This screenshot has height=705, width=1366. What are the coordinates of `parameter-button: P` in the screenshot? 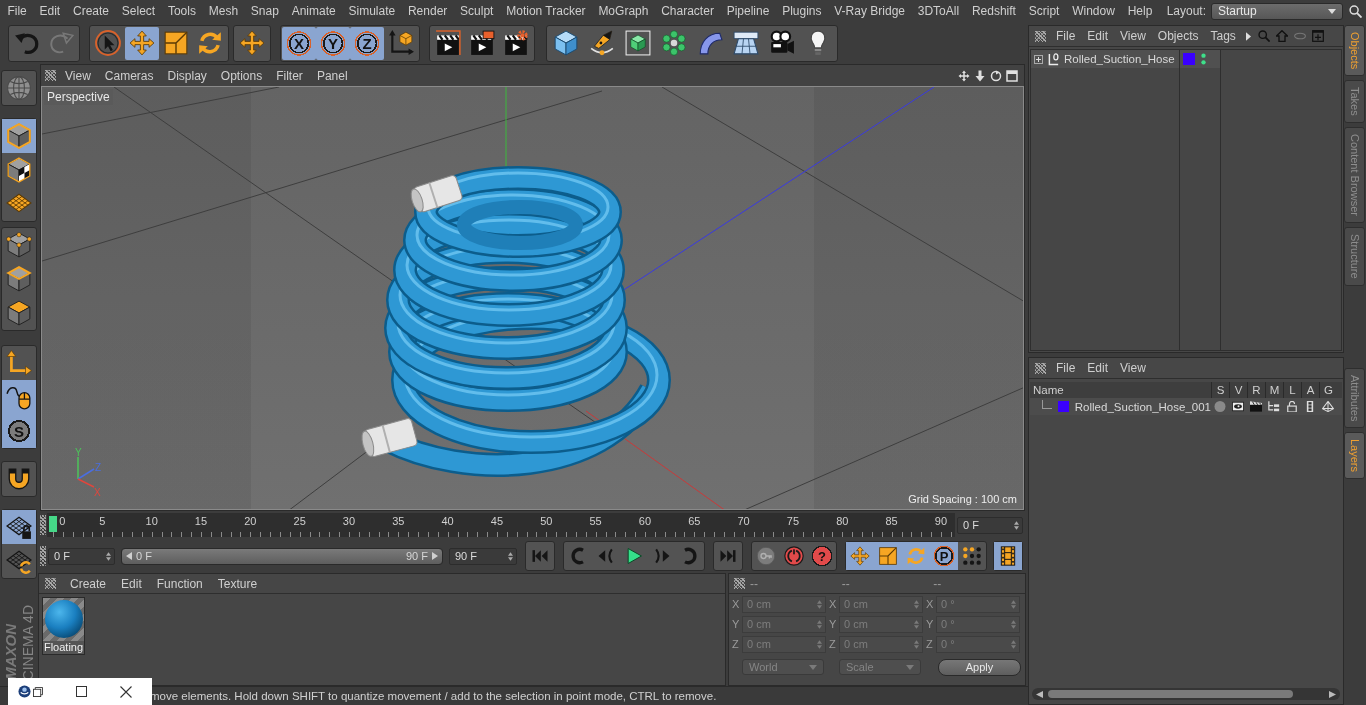 It's located at (944, 556).